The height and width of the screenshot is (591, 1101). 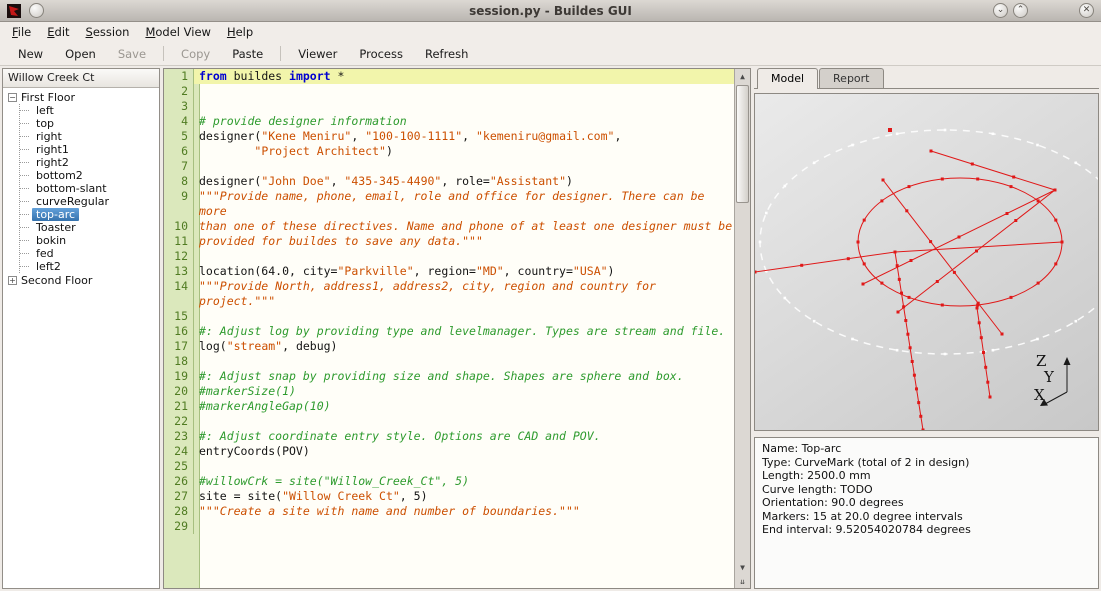 I want to click on tab-report: Report, so click(x=851, y=78).